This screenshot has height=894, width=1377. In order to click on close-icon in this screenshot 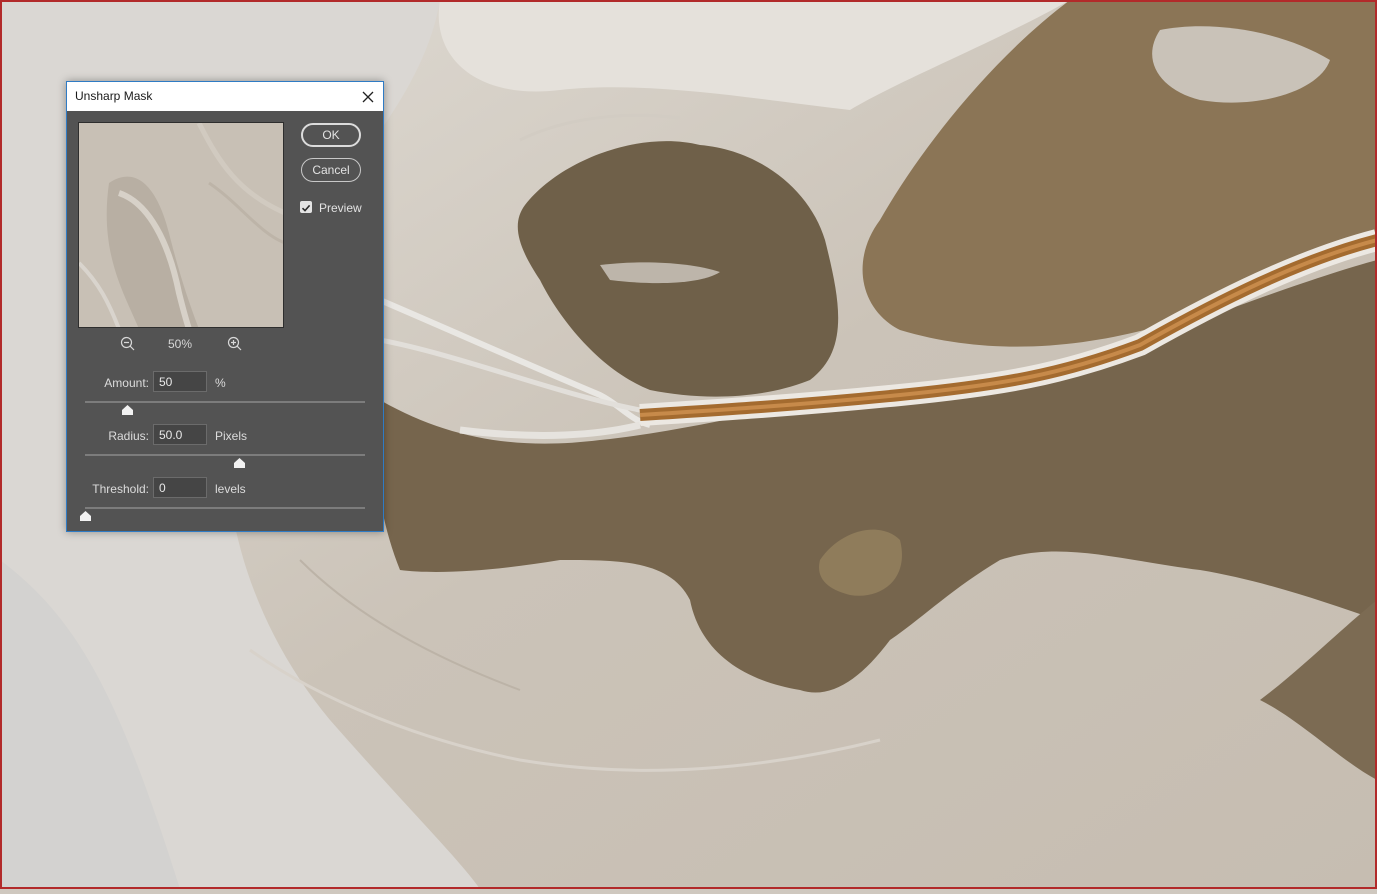, I will do `click(368, 96)`.